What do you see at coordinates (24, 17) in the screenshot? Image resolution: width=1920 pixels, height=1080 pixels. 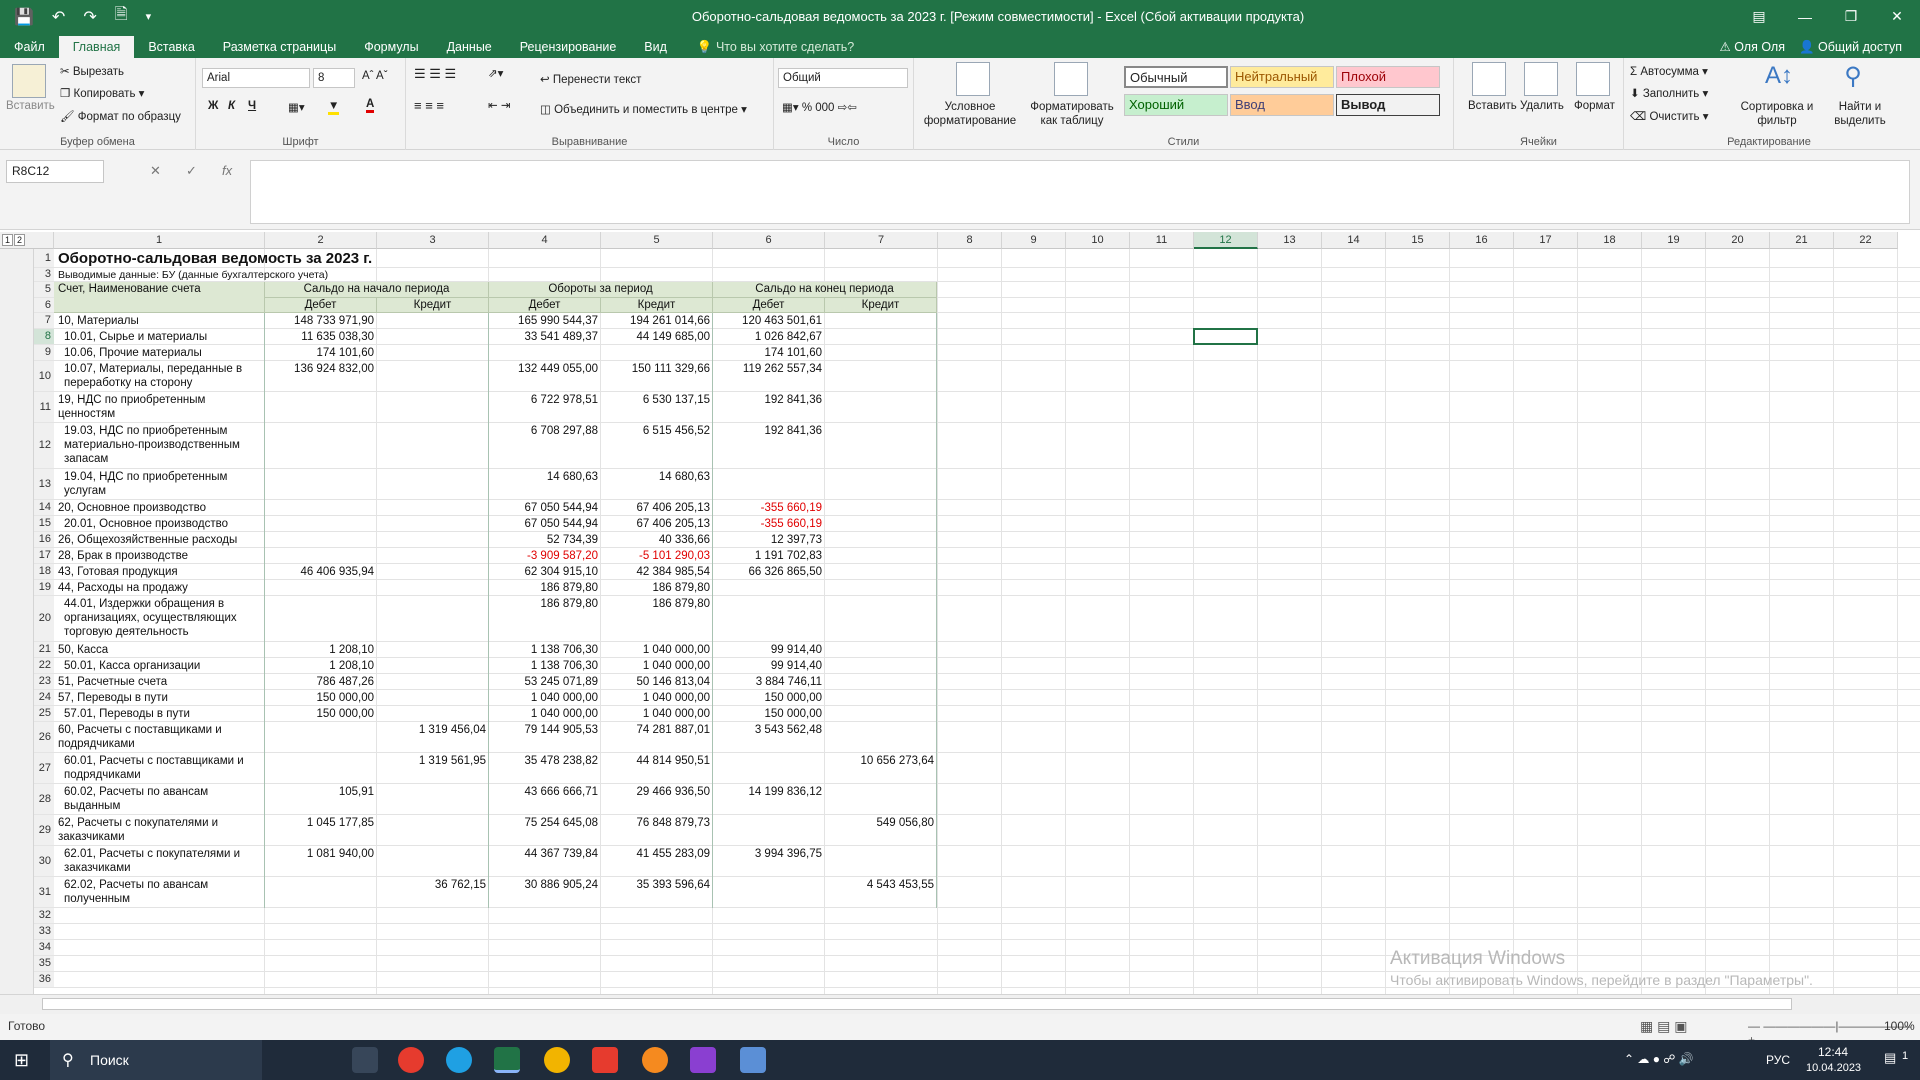 I see `save-icon: 💾` at bounding box center [24, 17].